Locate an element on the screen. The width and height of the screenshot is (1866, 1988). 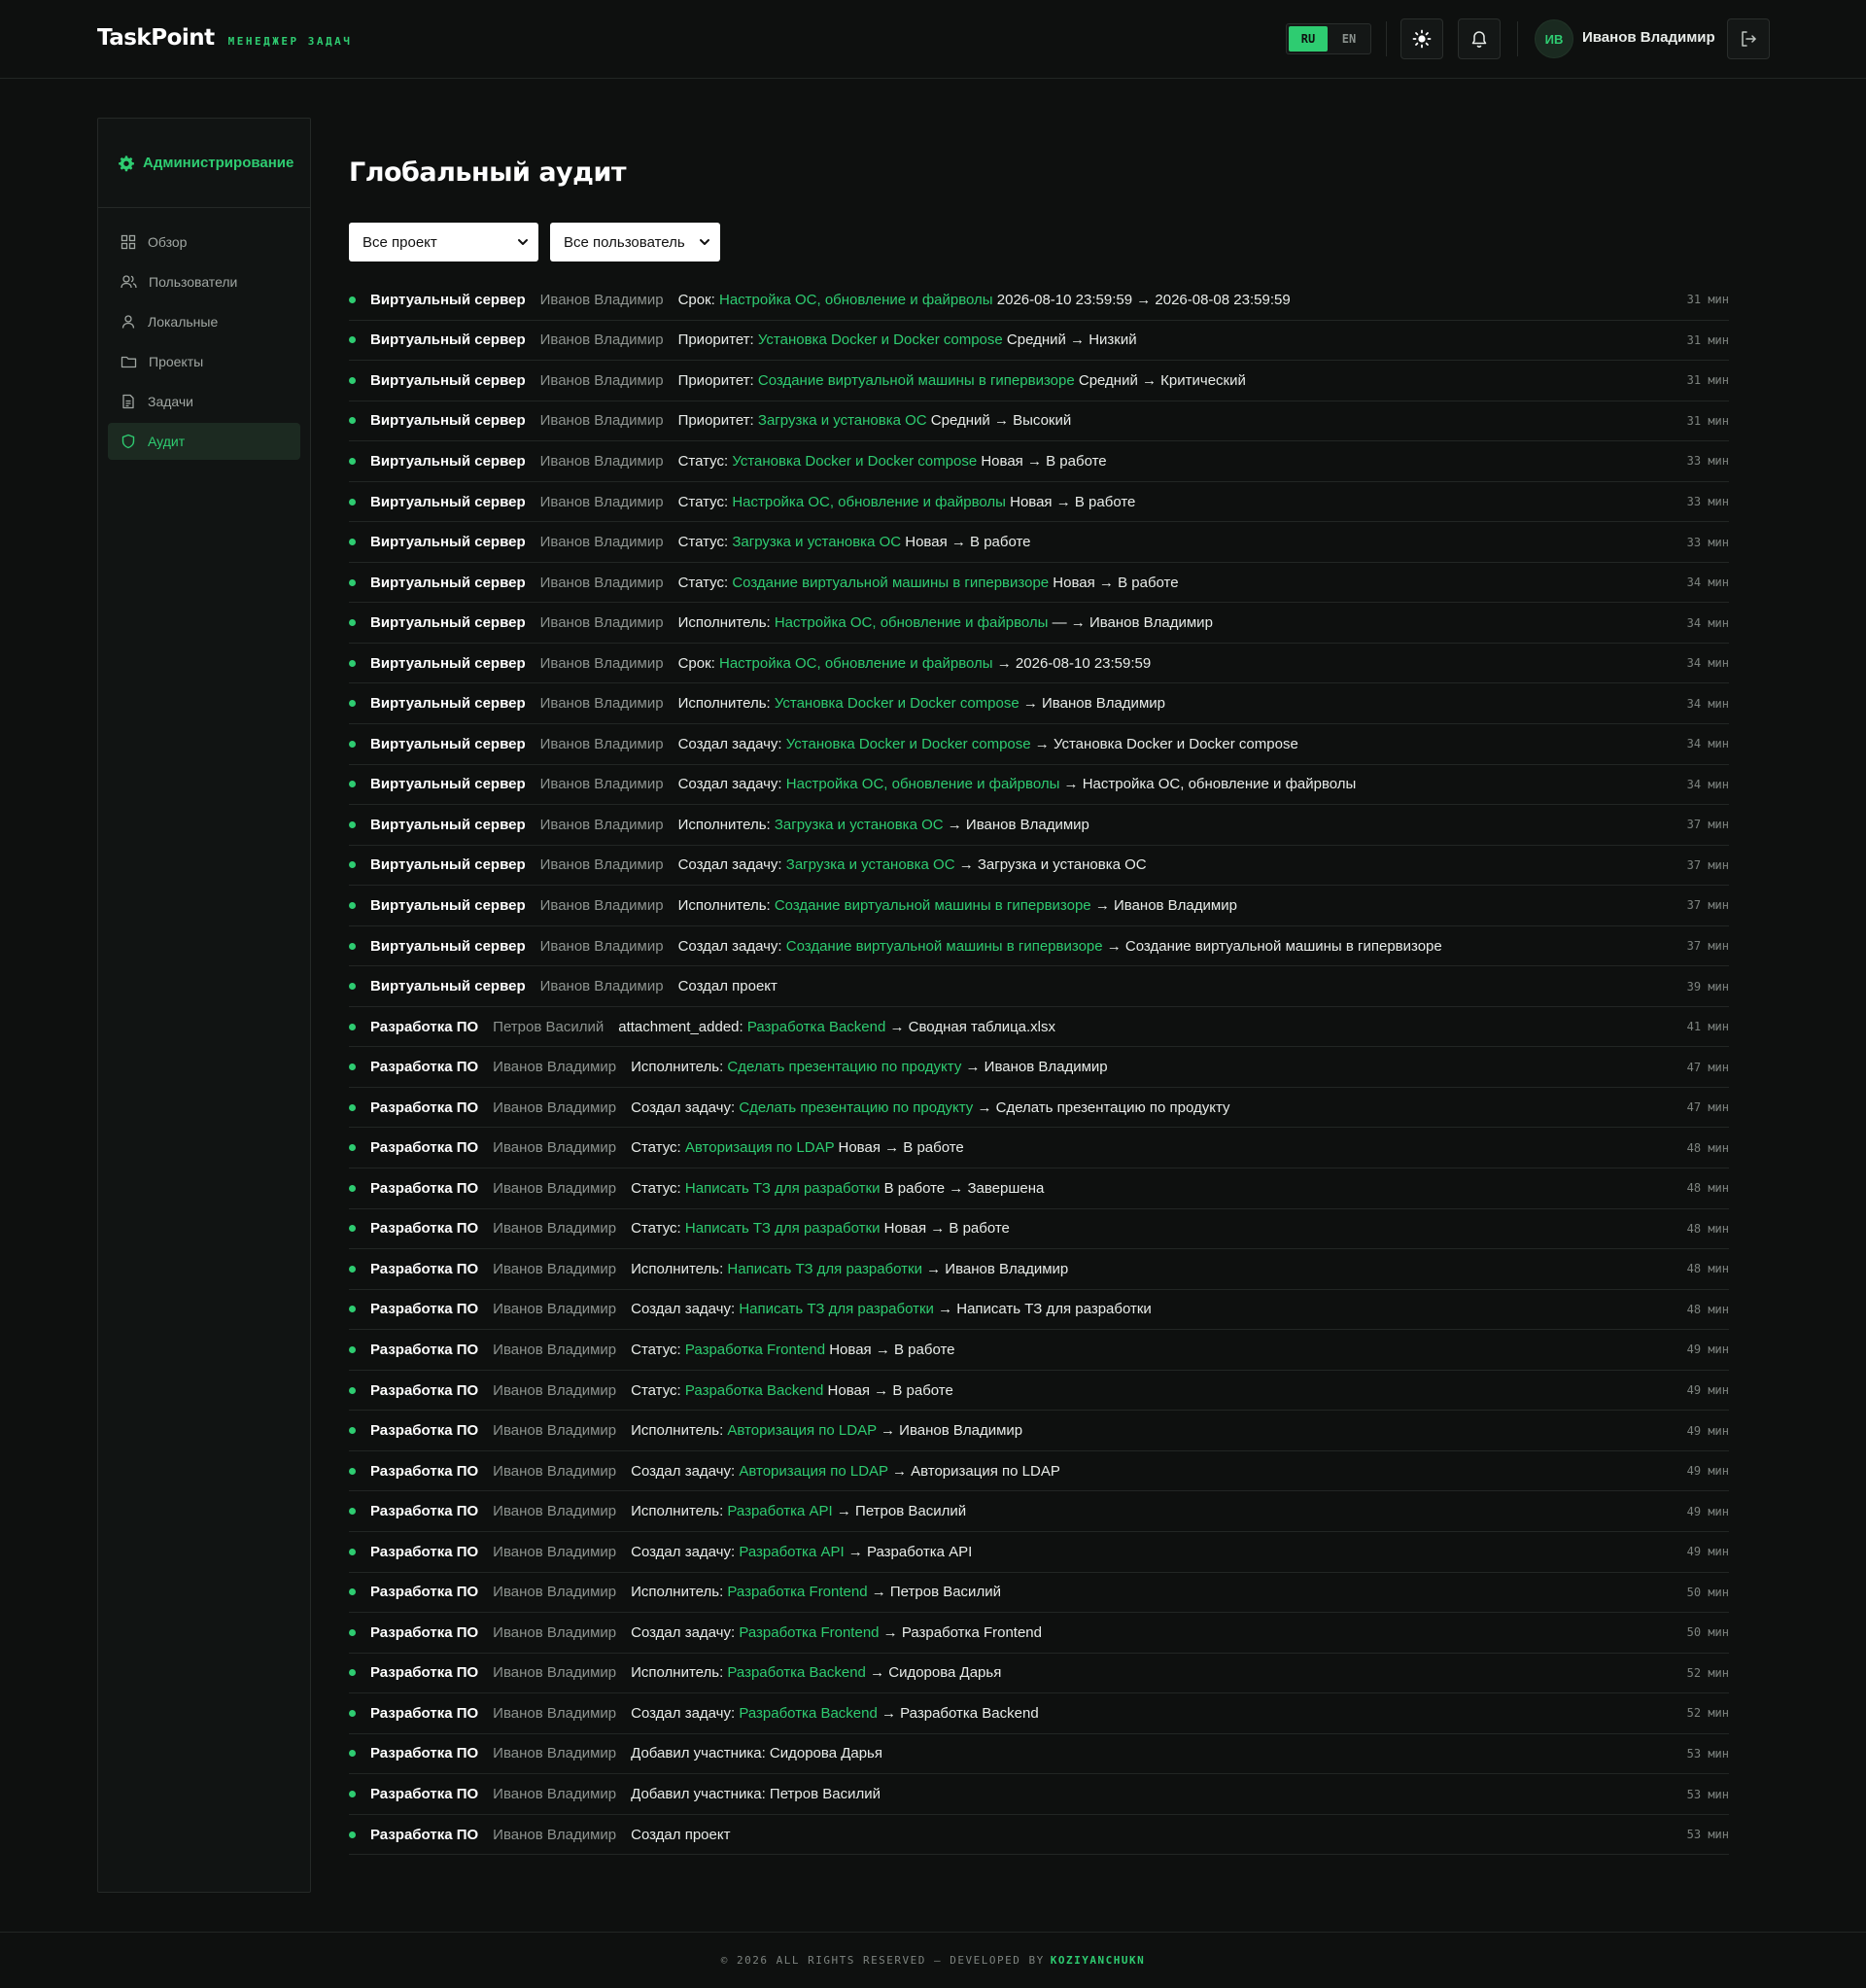
notifications-button is located at coordinates (1479, 38).